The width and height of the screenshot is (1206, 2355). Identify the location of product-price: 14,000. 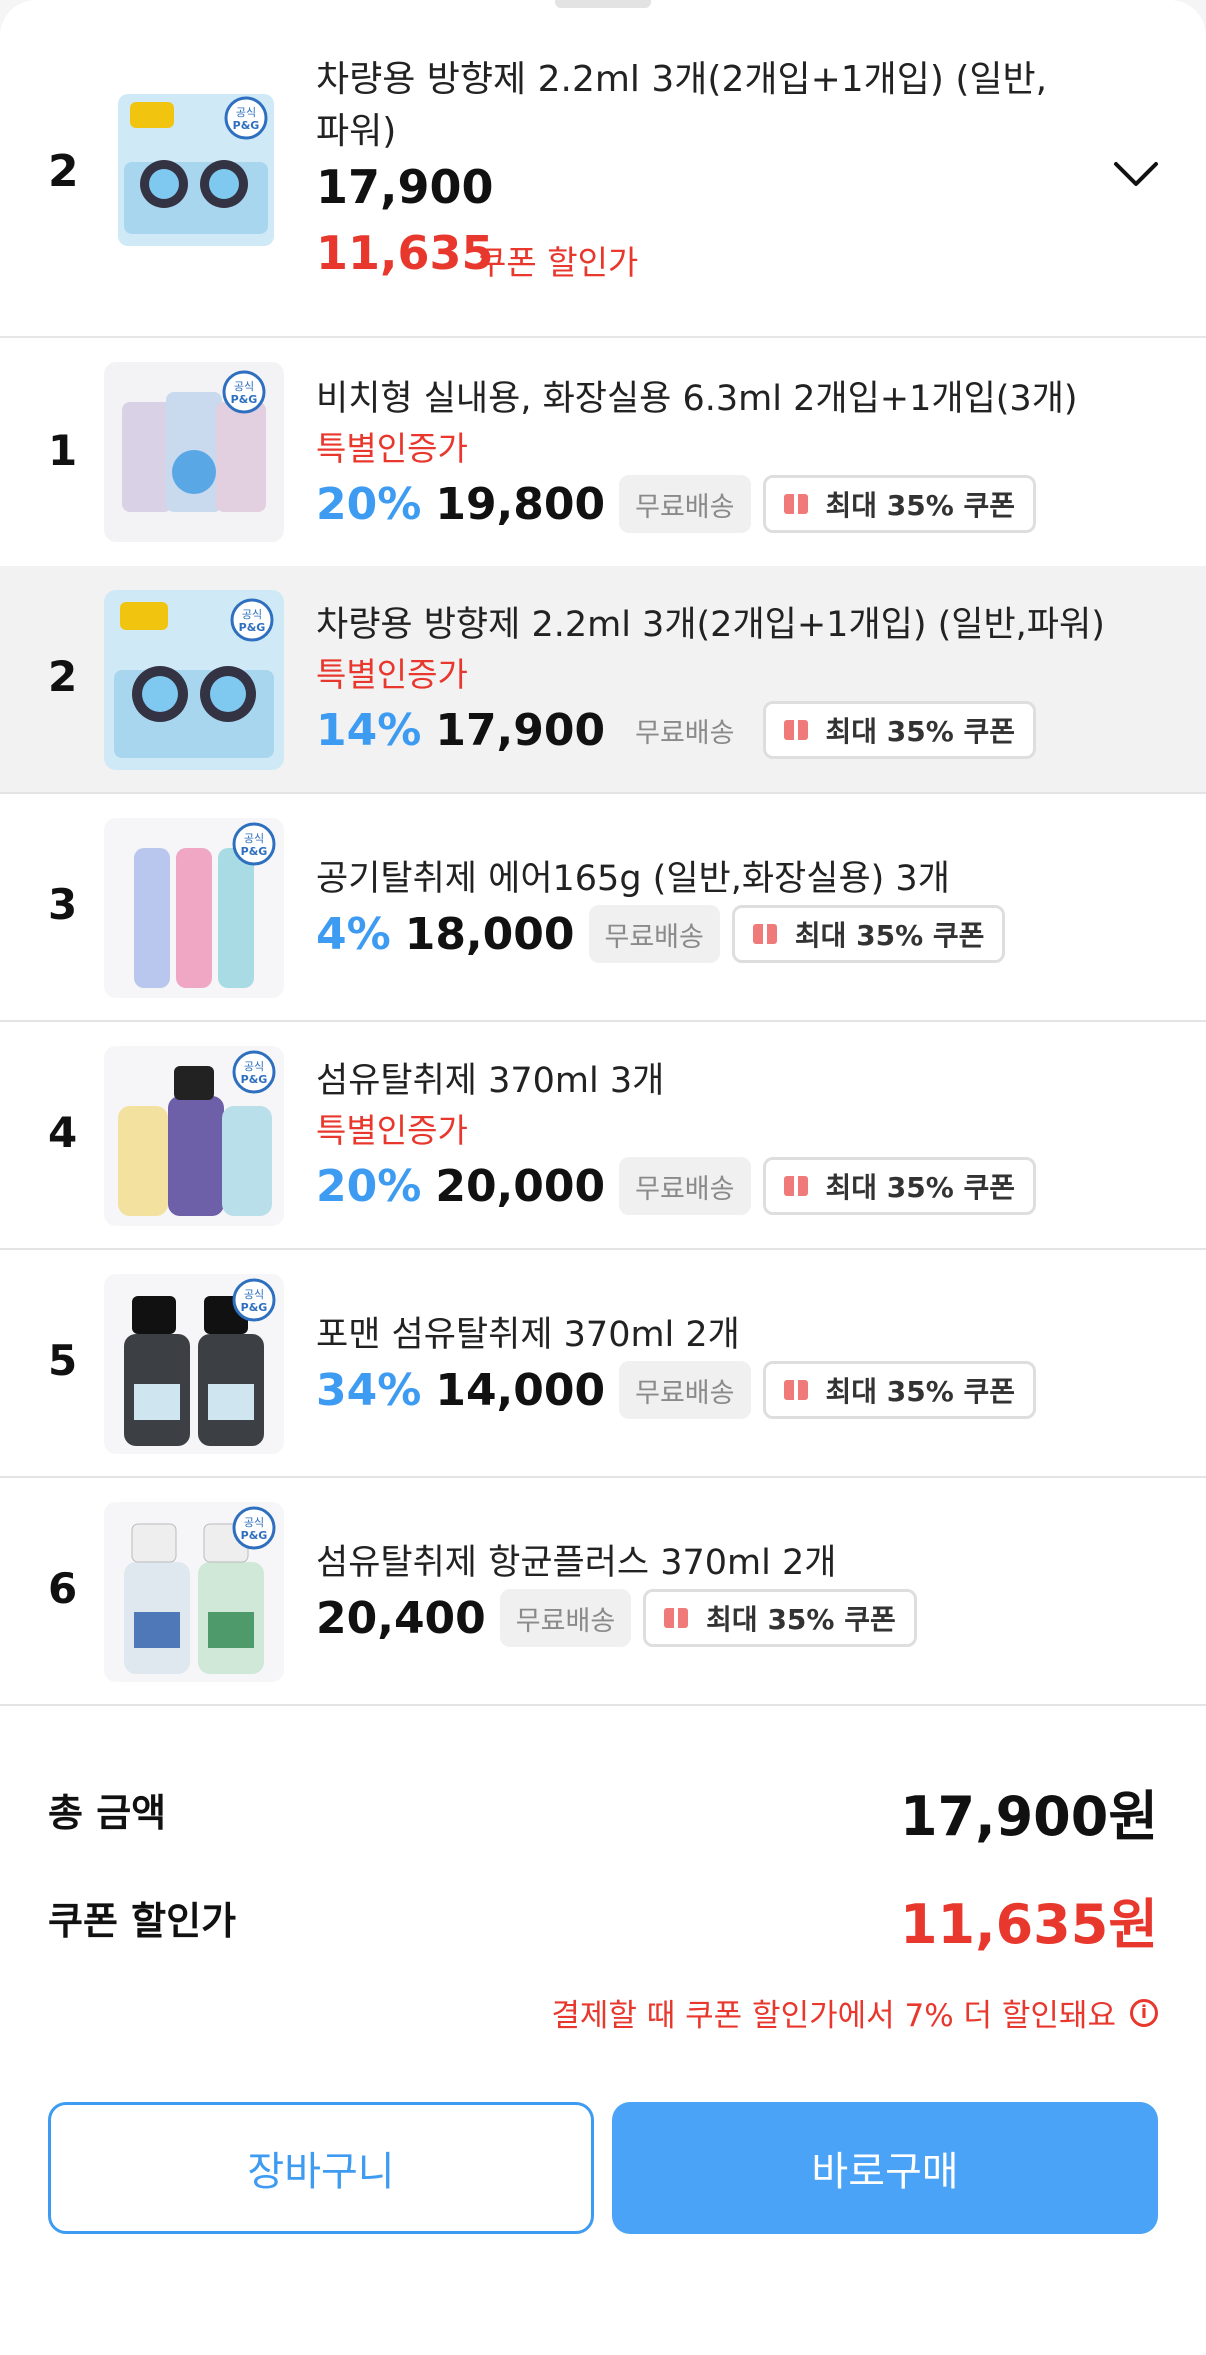
(520, 1390).